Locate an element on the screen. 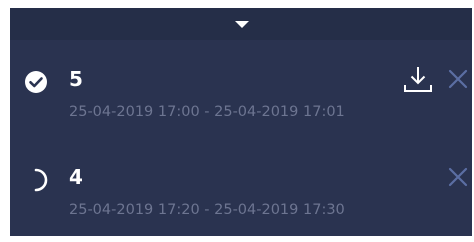  panel-header is located at coordinates (241, 24).